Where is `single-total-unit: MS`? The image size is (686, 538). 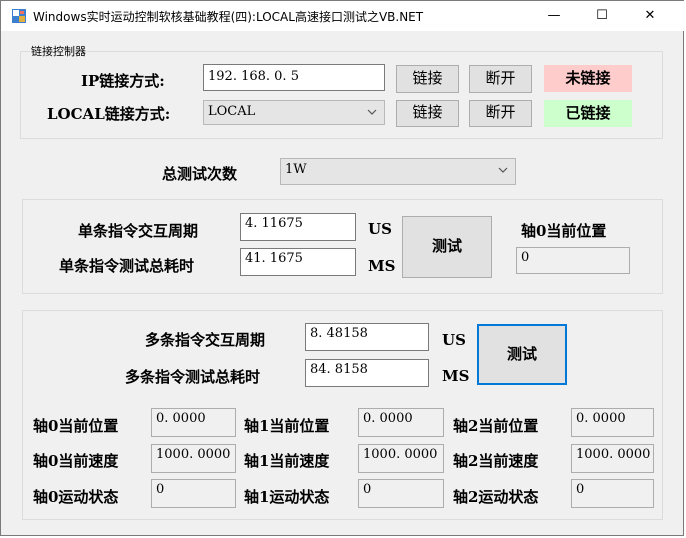
single-total-unit: MS is located at coordinates (382, 266).